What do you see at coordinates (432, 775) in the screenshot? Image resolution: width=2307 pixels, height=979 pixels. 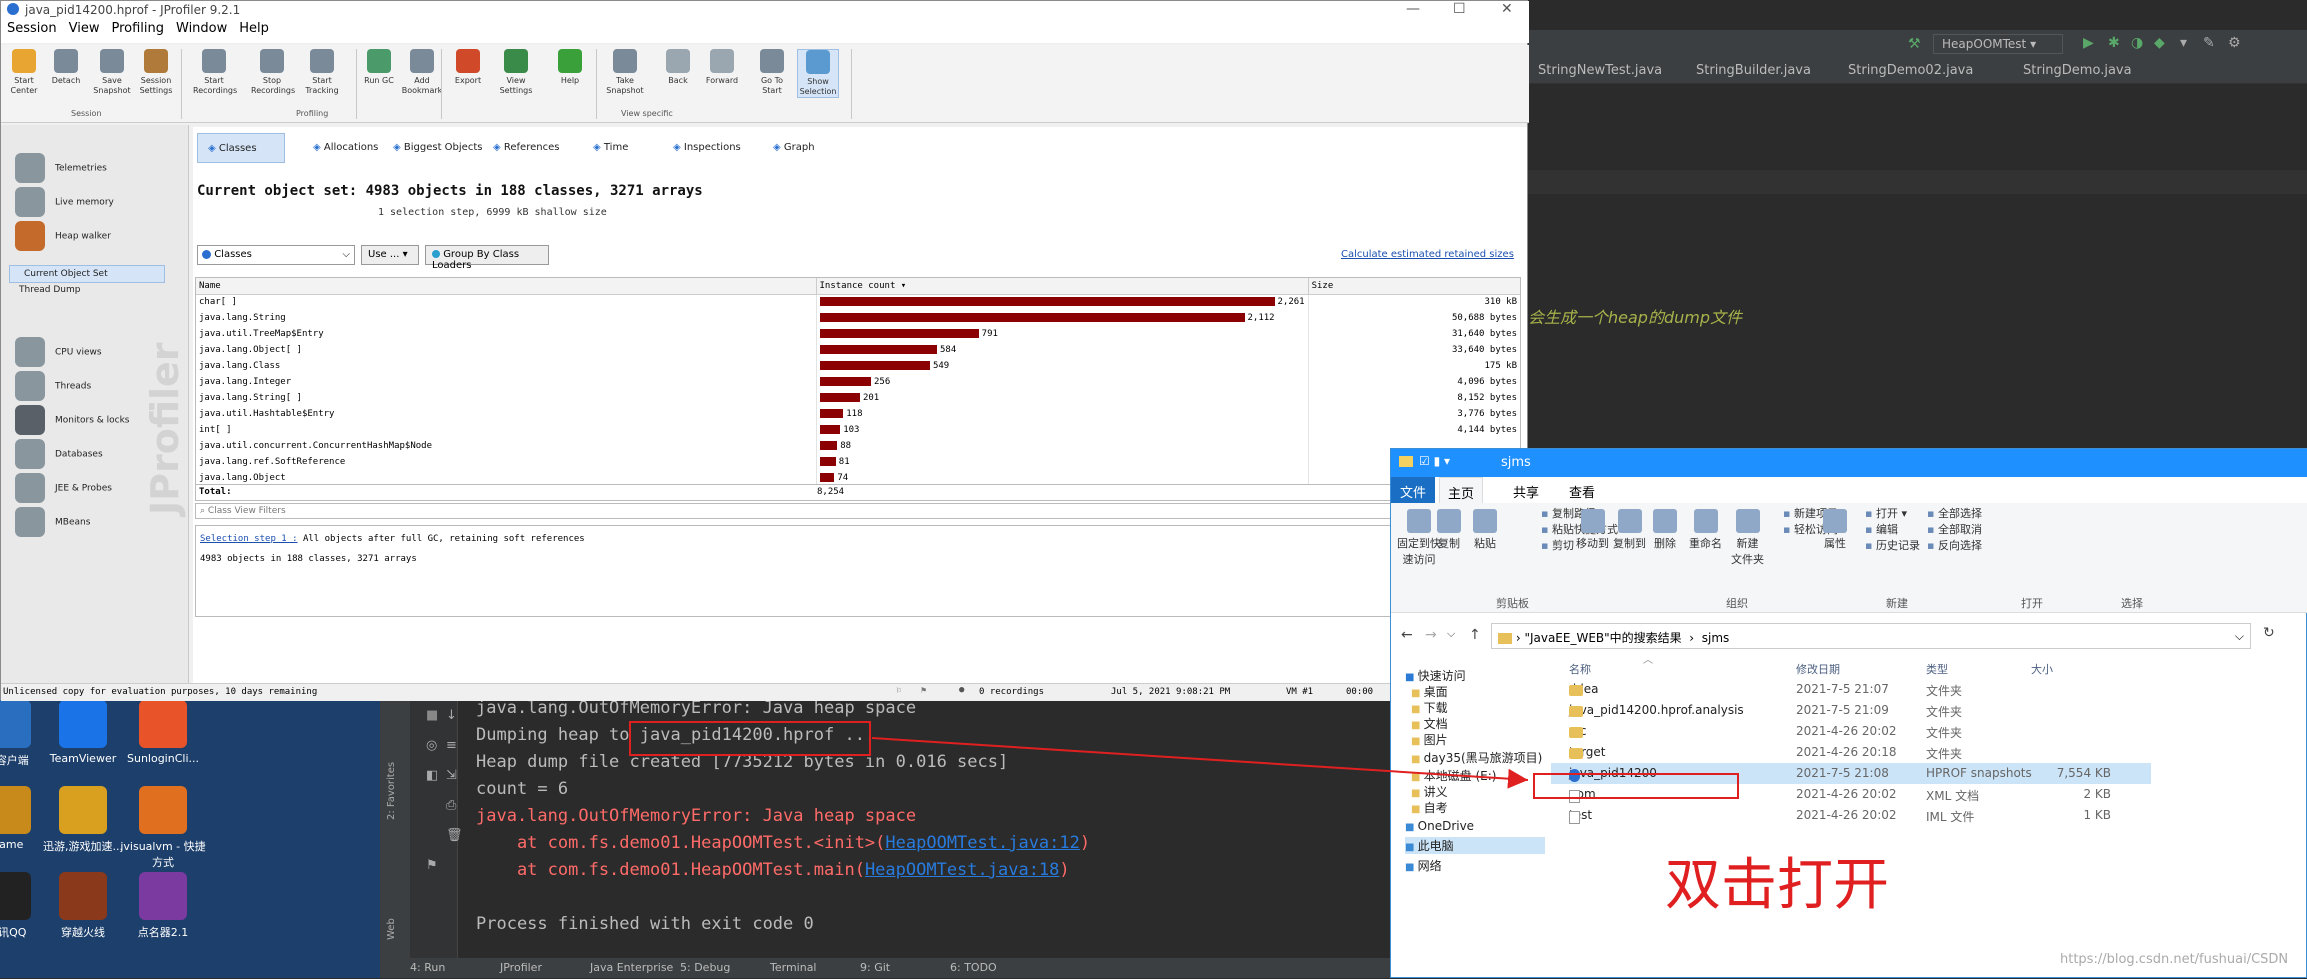 I see `restore-icon: ◧` at bounding box center [432, 775].